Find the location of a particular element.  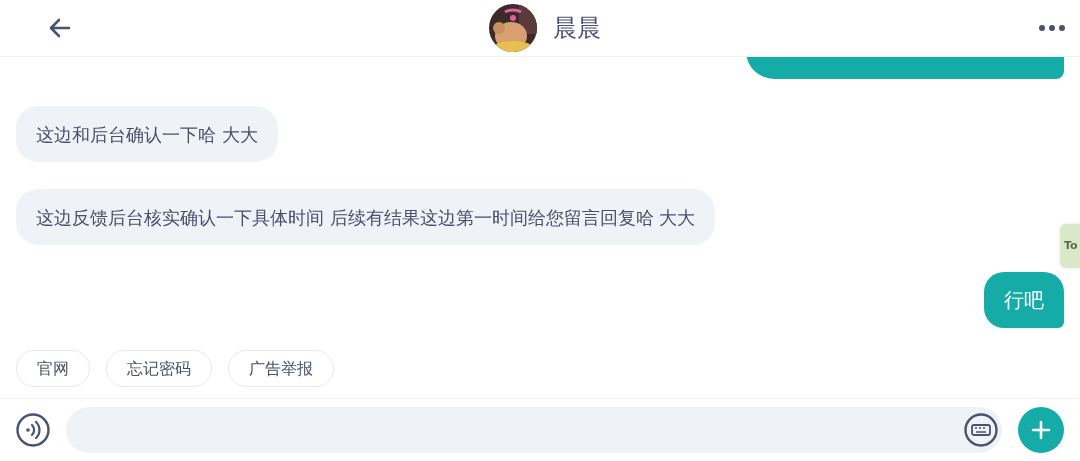

quick-reply-chip: 广告举报 is located at coordinates (281, 368).